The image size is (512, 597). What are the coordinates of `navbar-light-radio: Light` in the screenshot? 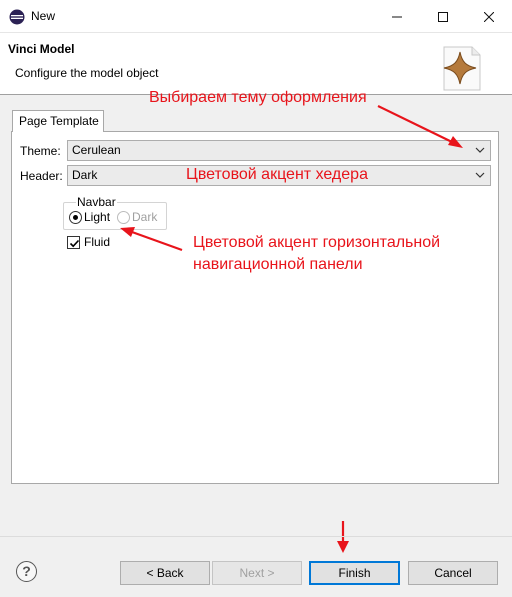 It's located at (89, 217).